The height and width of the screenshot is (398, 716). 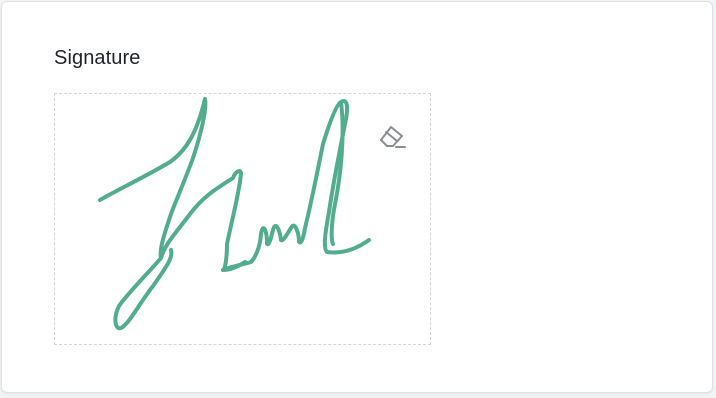 I want to click on clear-signature-button, so click(x=392, y=137).